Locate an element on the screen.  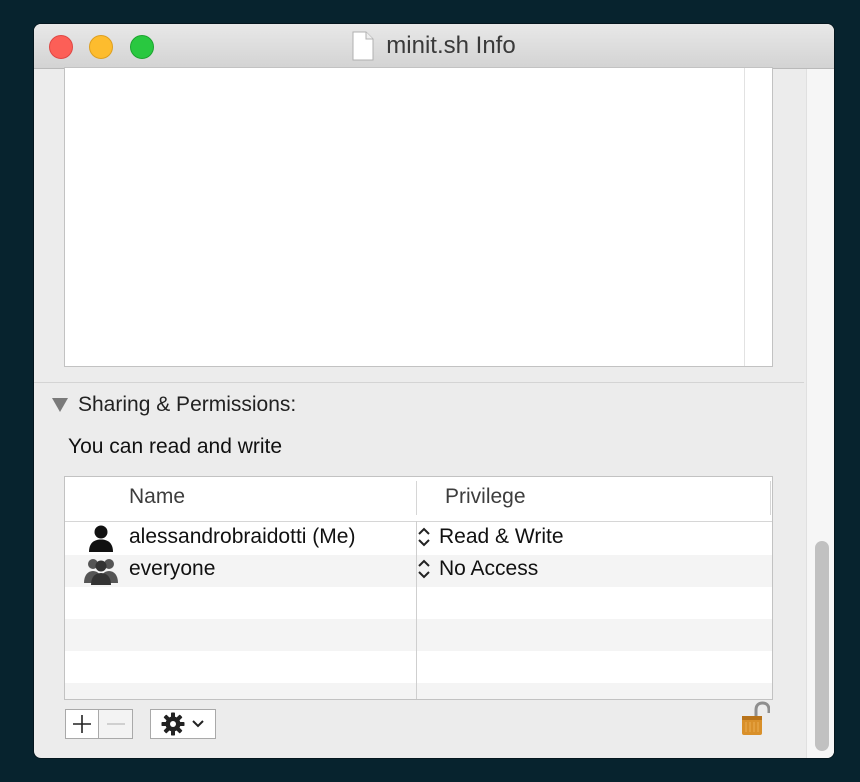
plus-icon is located at coordinates (82, 724).